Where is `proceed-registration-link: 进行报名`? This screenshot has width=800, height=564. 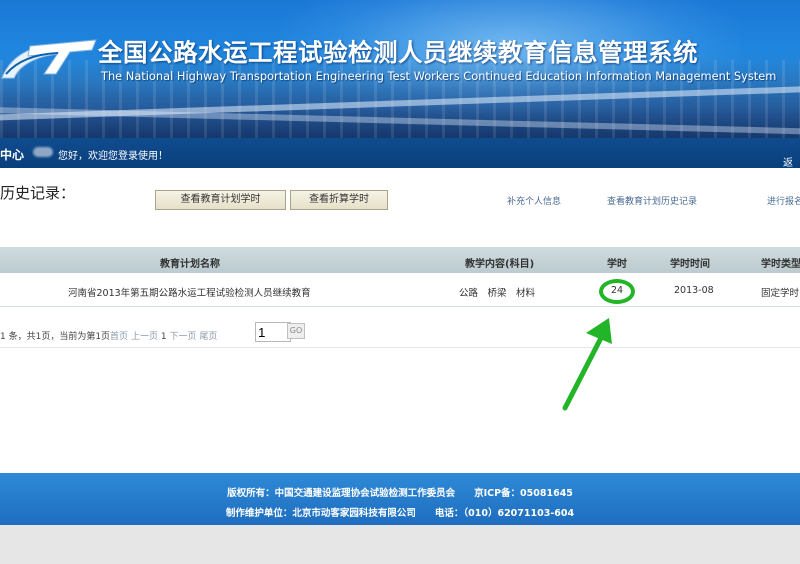
proceed-registration-link: 进行报名 is located at coordinates (783, 200).